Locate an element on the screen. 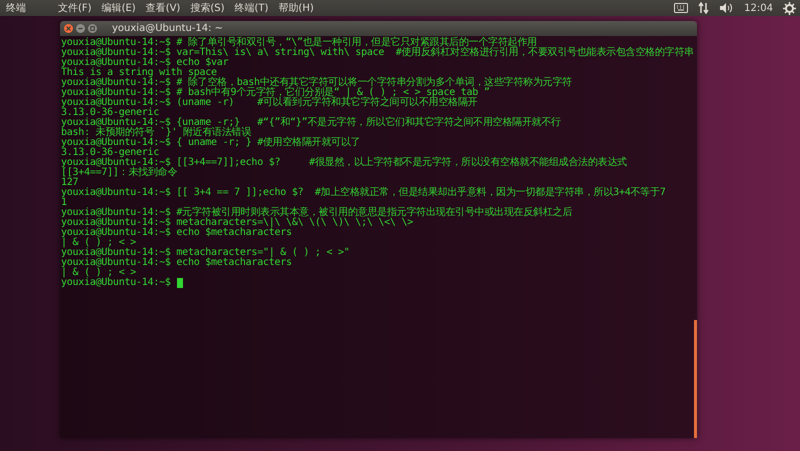 This screenshot has width=800, height=451. minimize-button is located at coordinates (80, 28).